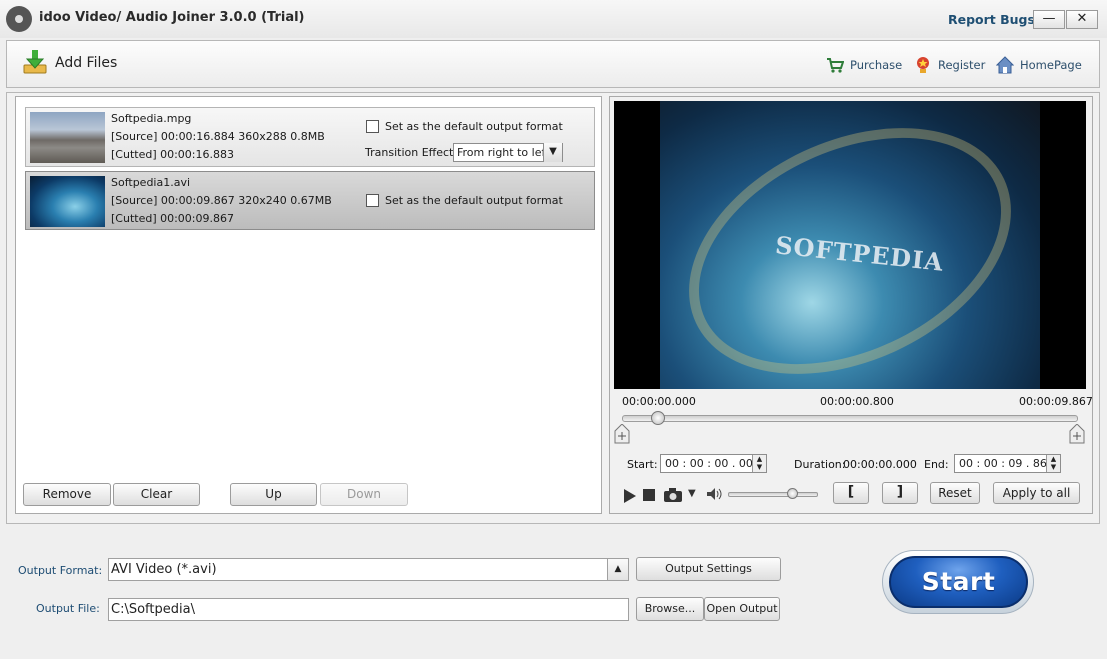 The width and height of the screenshot is (1107, 659). What do you see at coordinates (851, 493) in the screenshot?
I see `mark-in-button: [` at bounding box center [851, 493].